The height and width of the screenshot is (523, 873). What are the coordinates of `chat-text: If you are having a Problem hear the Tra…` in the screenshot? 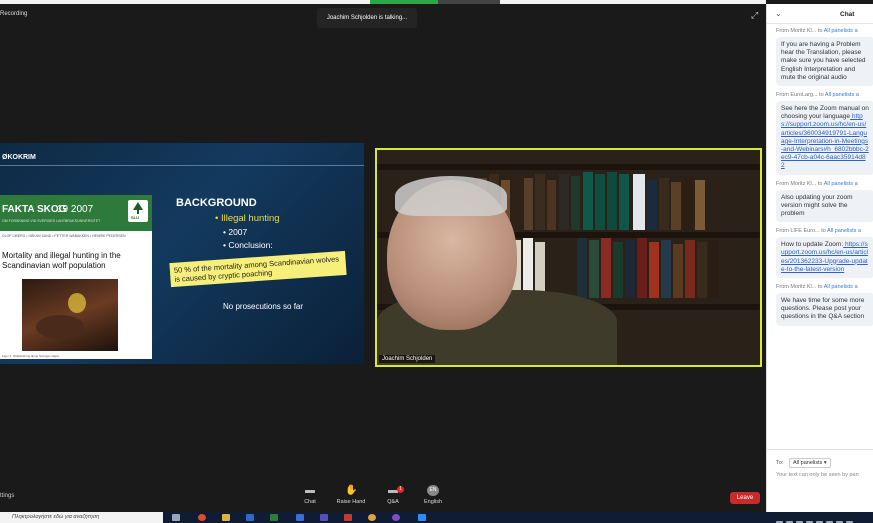 It's located at (823, 61).